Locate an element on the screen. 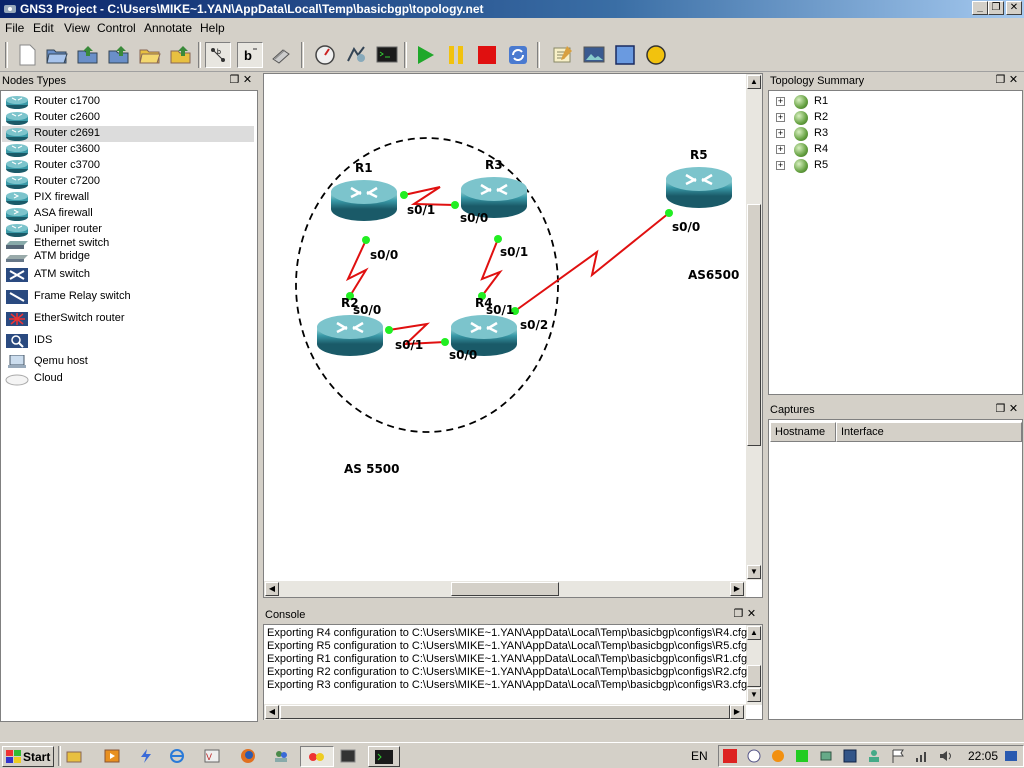 The width and height of the screenshot is (1024, 768). topology-summary-item: + R4 is located at coordinates (836, 150).